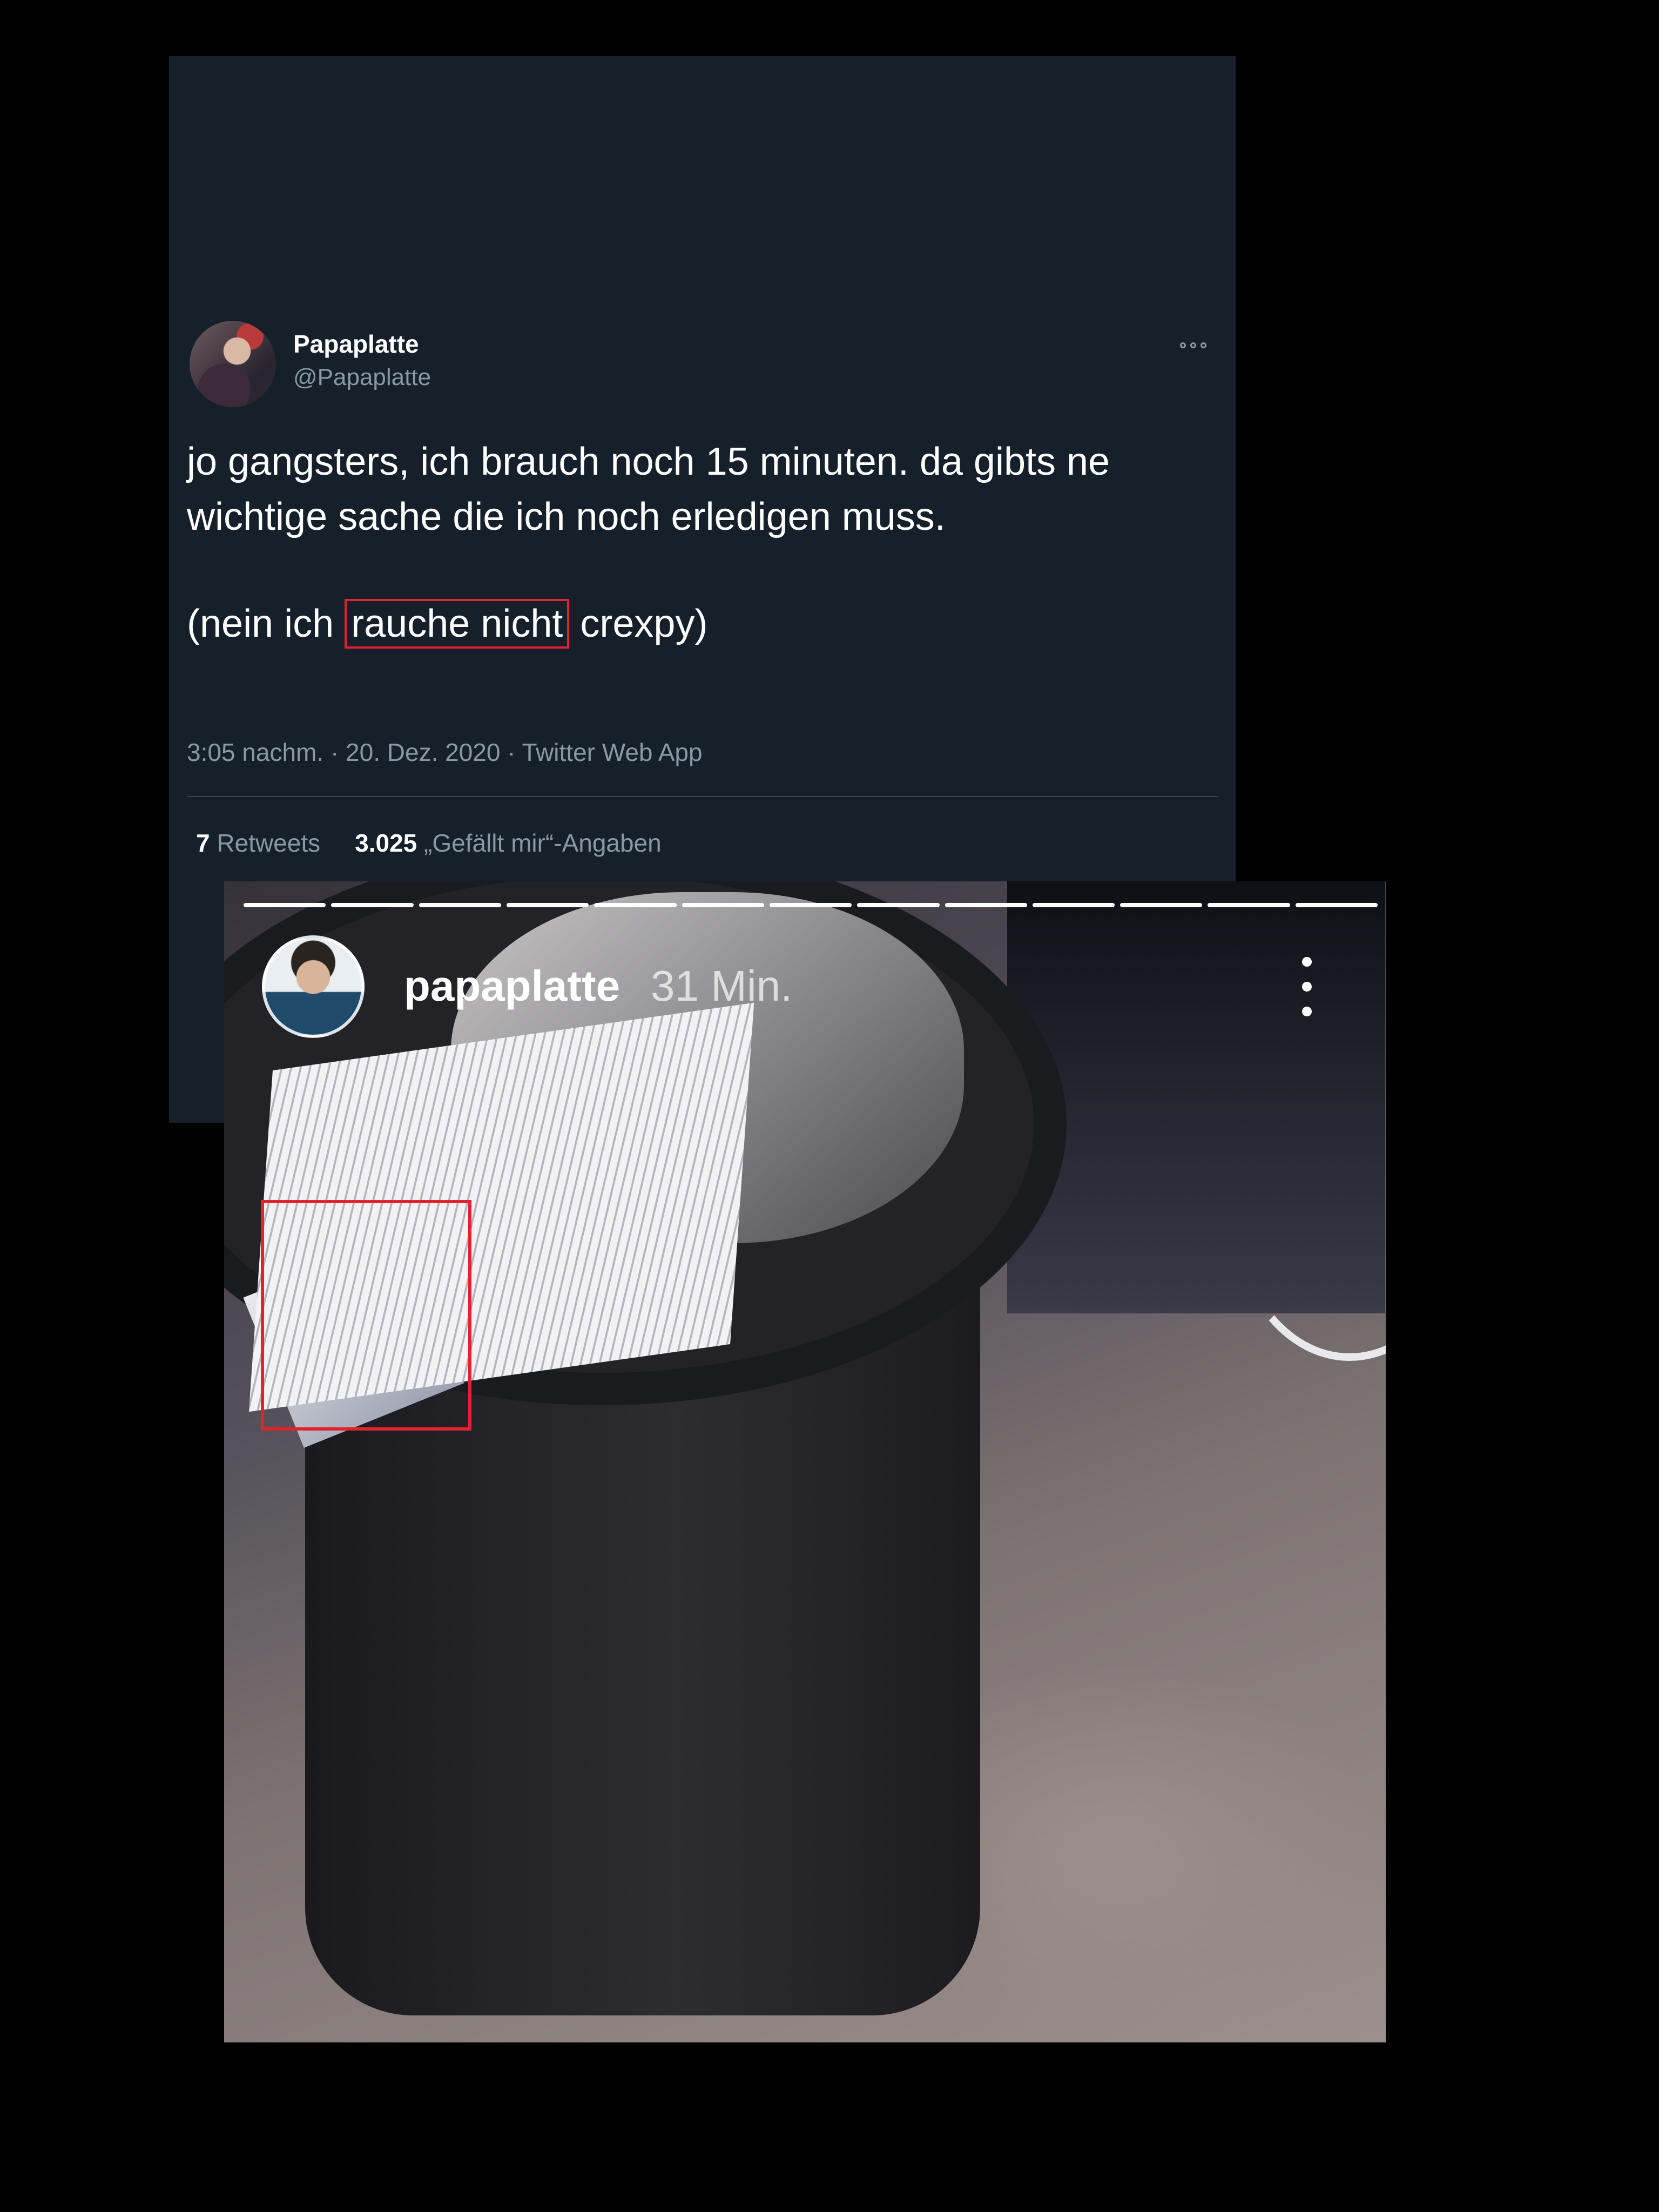 Image resolution: width=1659 pixels, height=2212 pixels. I want to click on highlighted-phrase: rauche nicht, so click(457, 624).